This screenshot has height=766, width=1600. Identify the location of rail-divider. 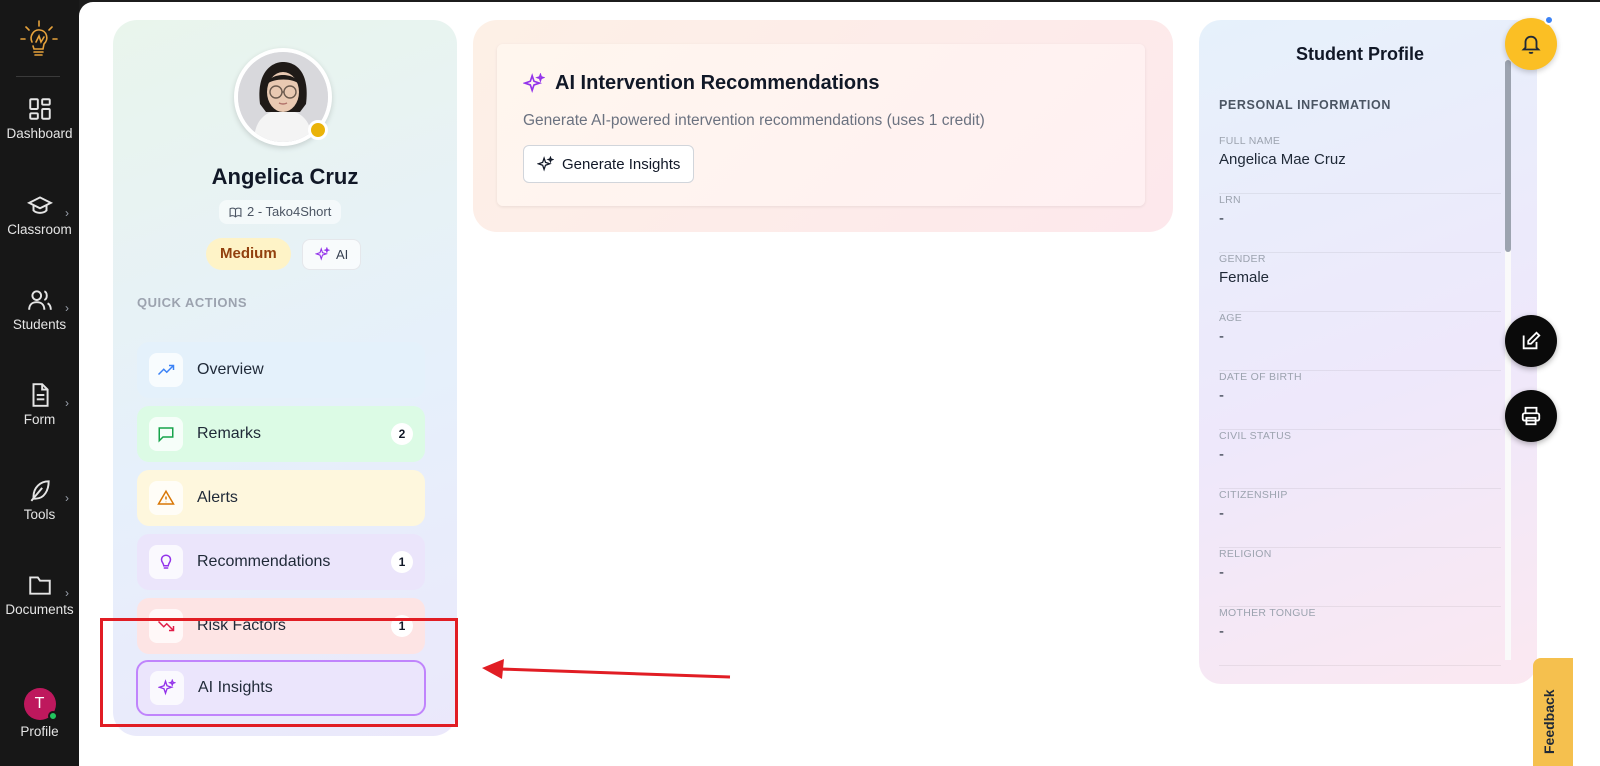
(38, 76).